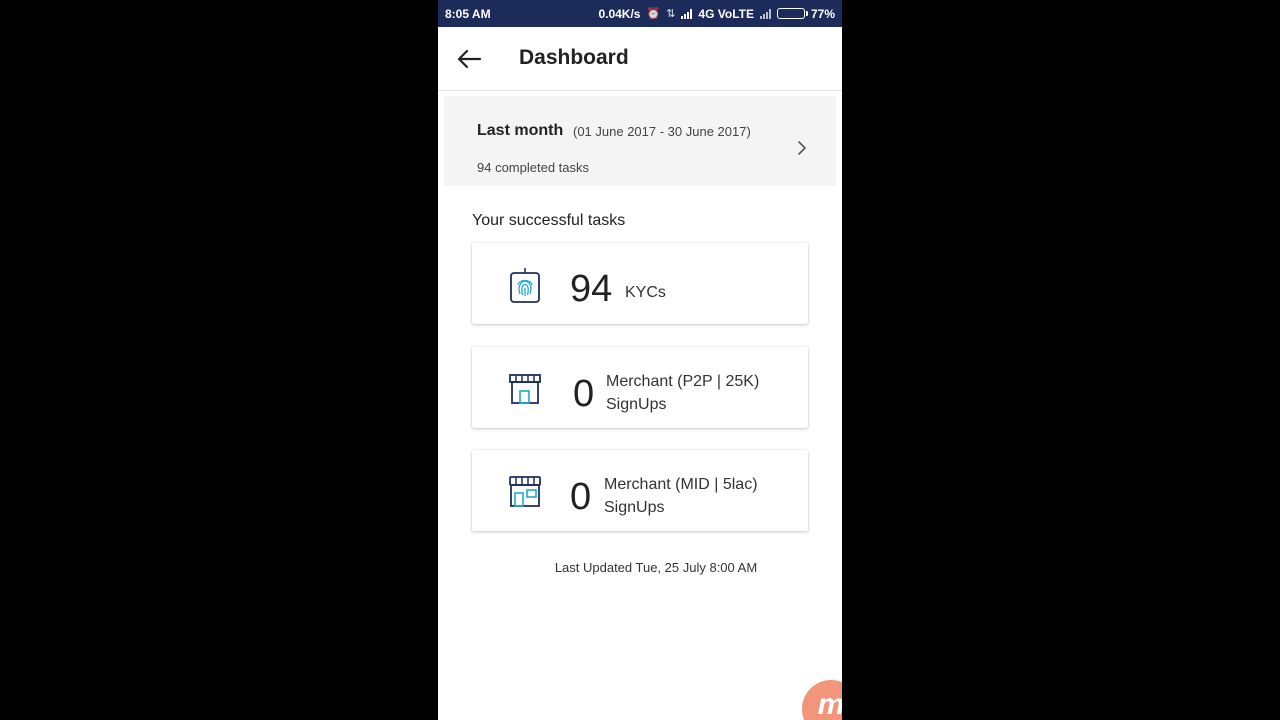  I want to click on task-count: 94, so click(591, 289).